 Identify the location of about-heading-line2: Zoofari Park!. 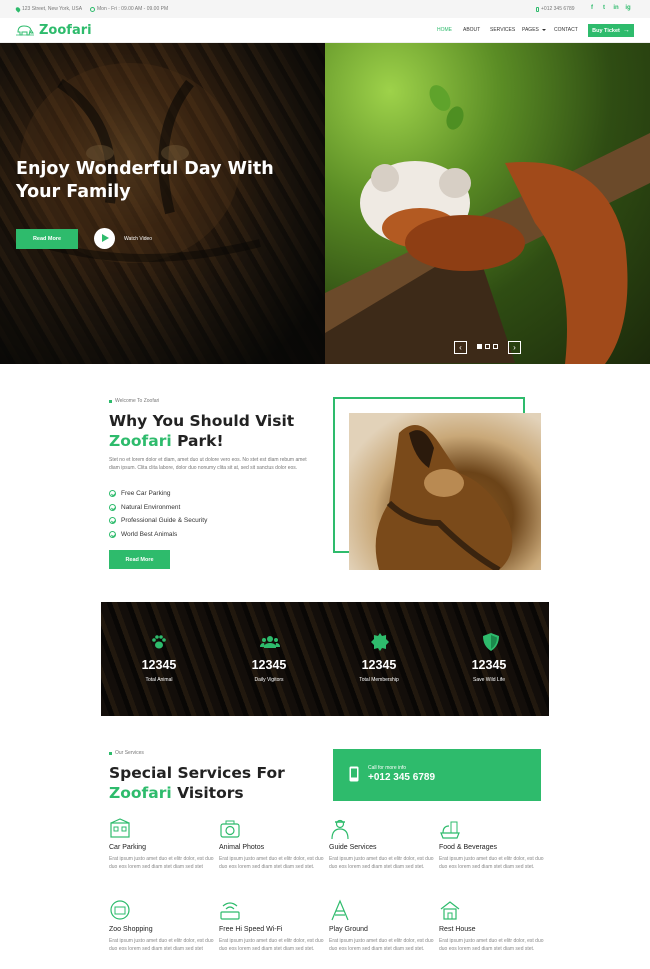
(219, 441).